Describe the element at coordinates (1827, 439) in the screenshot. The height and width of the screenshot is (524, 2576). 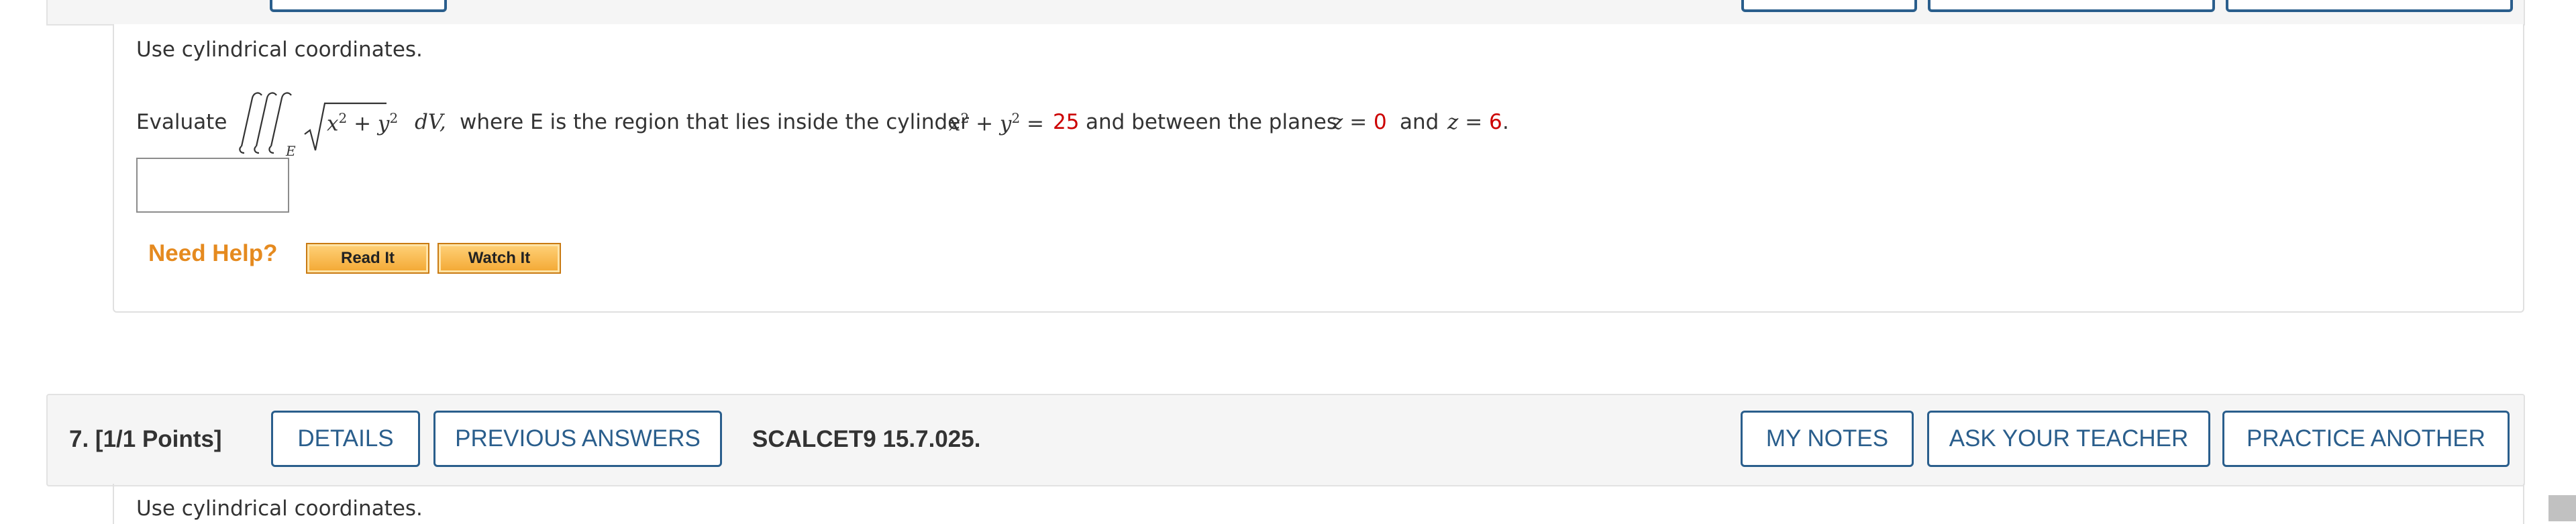
I see `my-notes-button: MY NOTES` at that location.